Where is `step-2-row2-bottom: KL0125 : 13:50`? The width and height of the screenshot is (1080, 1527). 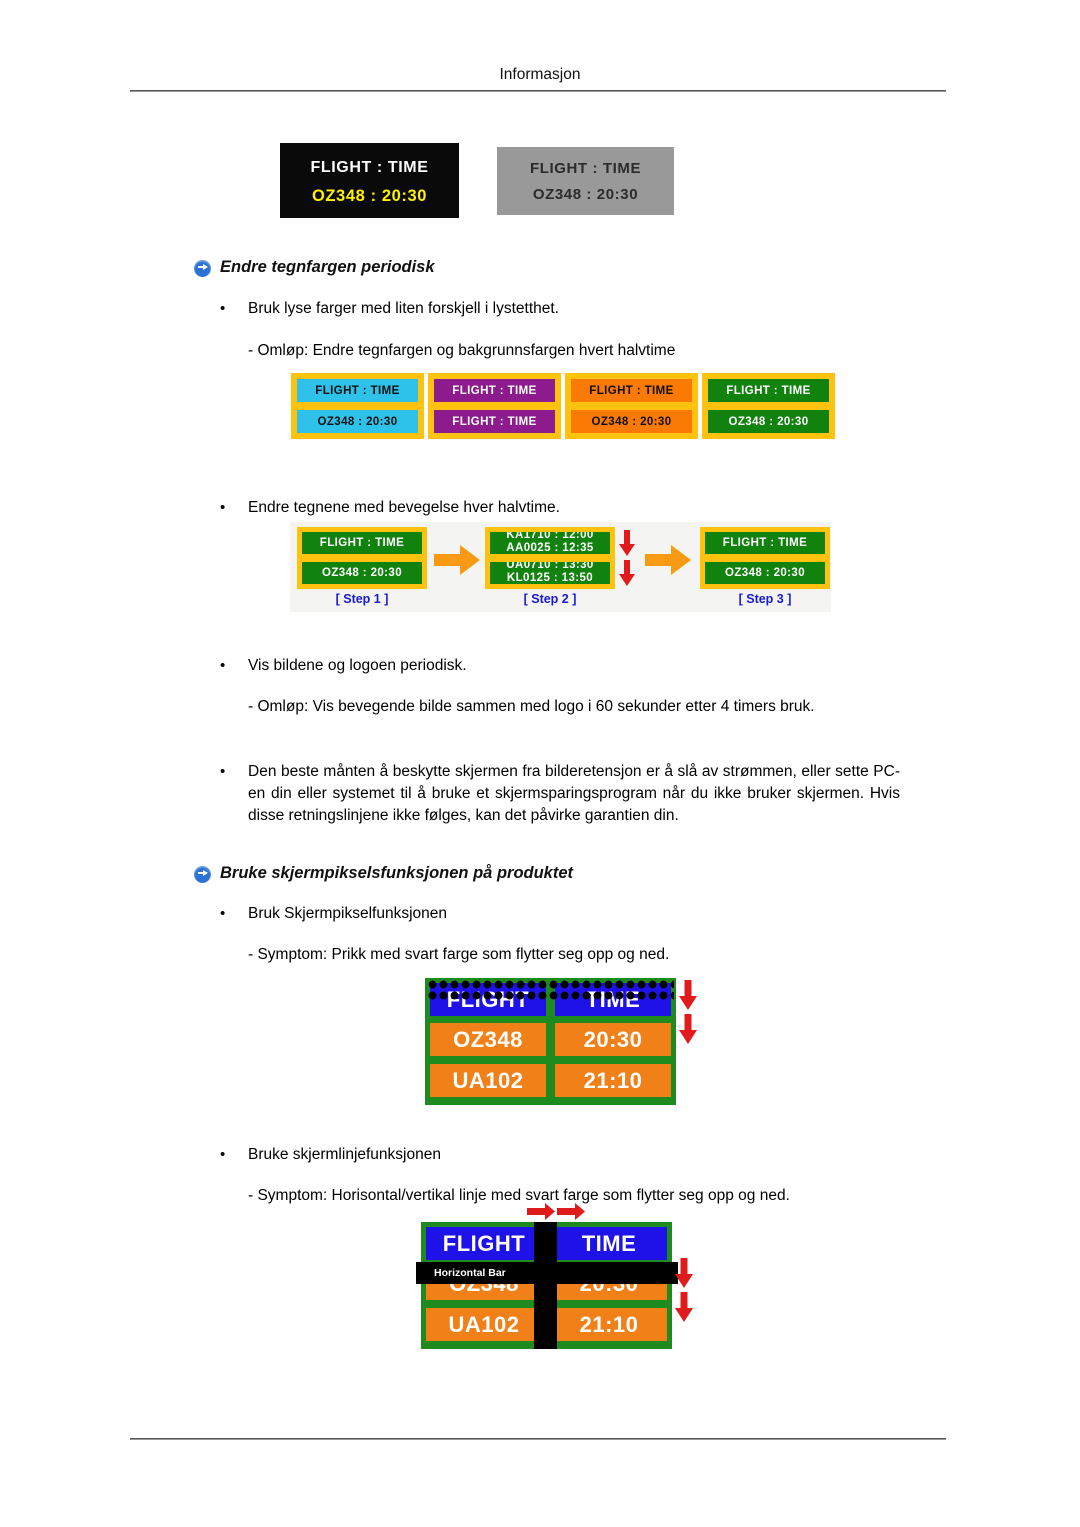
step-2-row2-bottom: KL0125 : 13:50 is located at coordinates (550, 578).